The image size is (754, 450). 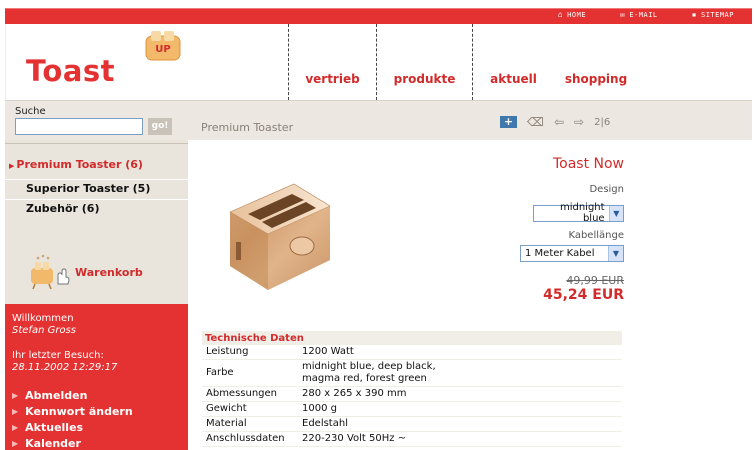 What do you see at coordinates (65, 367) in the screenshot?
I see `last-visit-date: 28.11.2002 12:29:17` at bounding box center [65, 367].